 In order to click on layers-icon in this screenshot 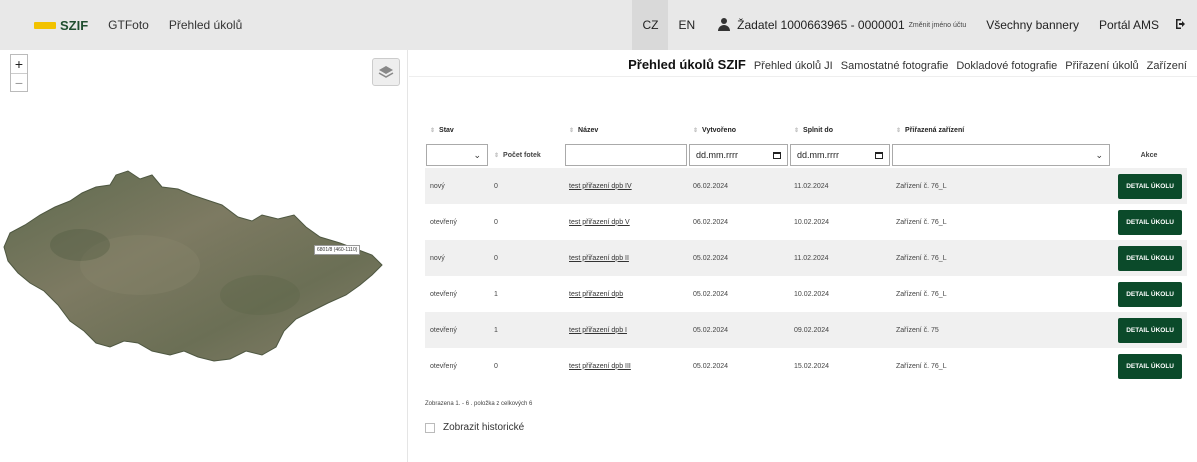, I will do `click(386, 72)`.